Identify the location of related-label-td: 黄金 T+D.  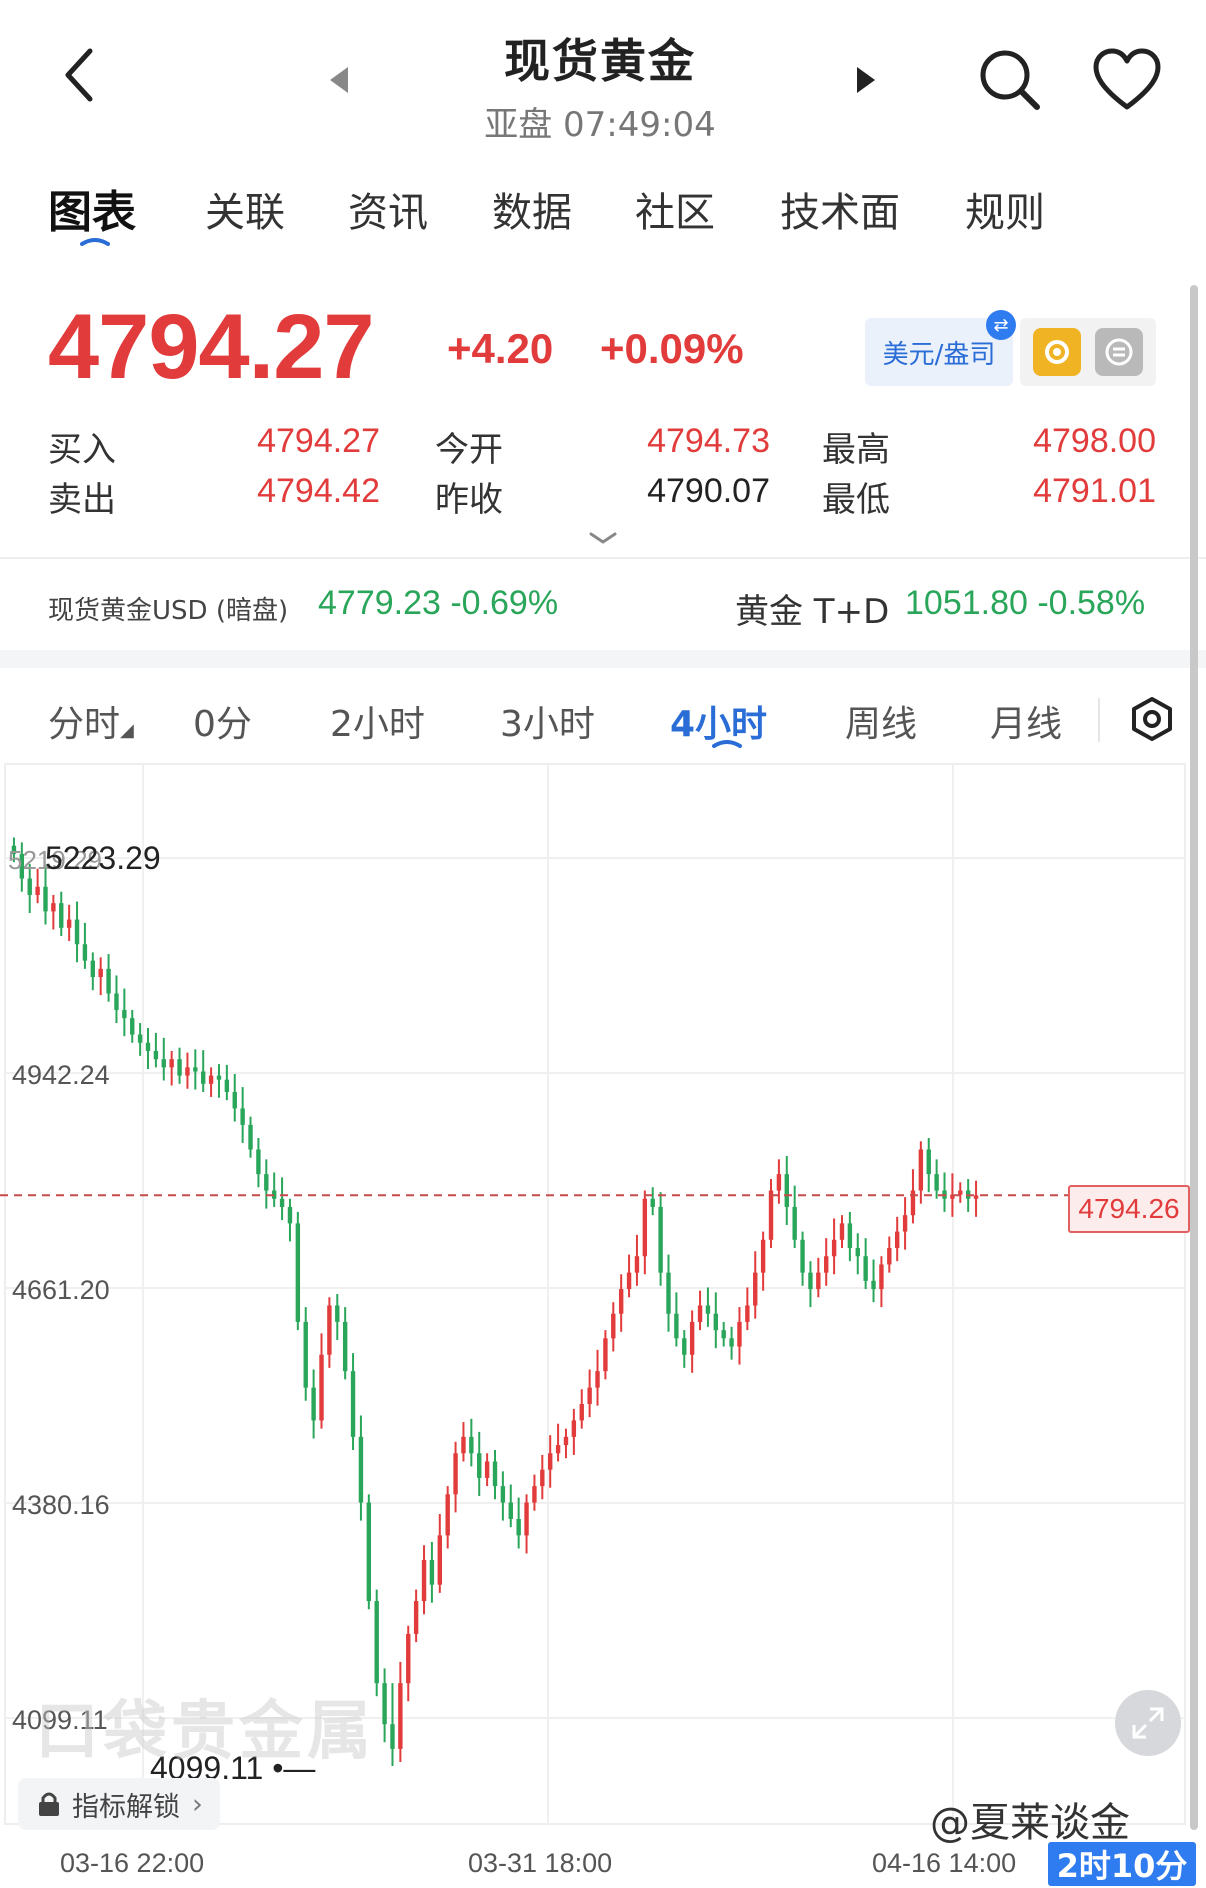
(812, 612).